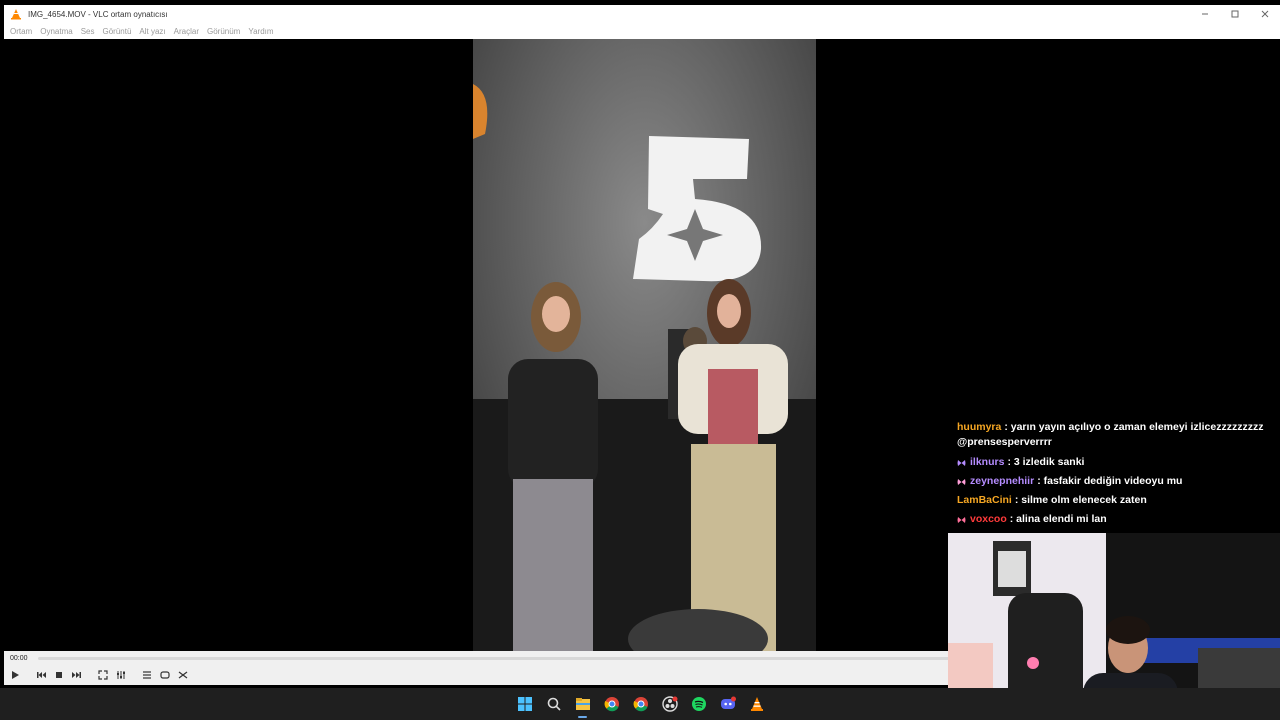  I want to click on maximize-icon, so click(1235, 14).